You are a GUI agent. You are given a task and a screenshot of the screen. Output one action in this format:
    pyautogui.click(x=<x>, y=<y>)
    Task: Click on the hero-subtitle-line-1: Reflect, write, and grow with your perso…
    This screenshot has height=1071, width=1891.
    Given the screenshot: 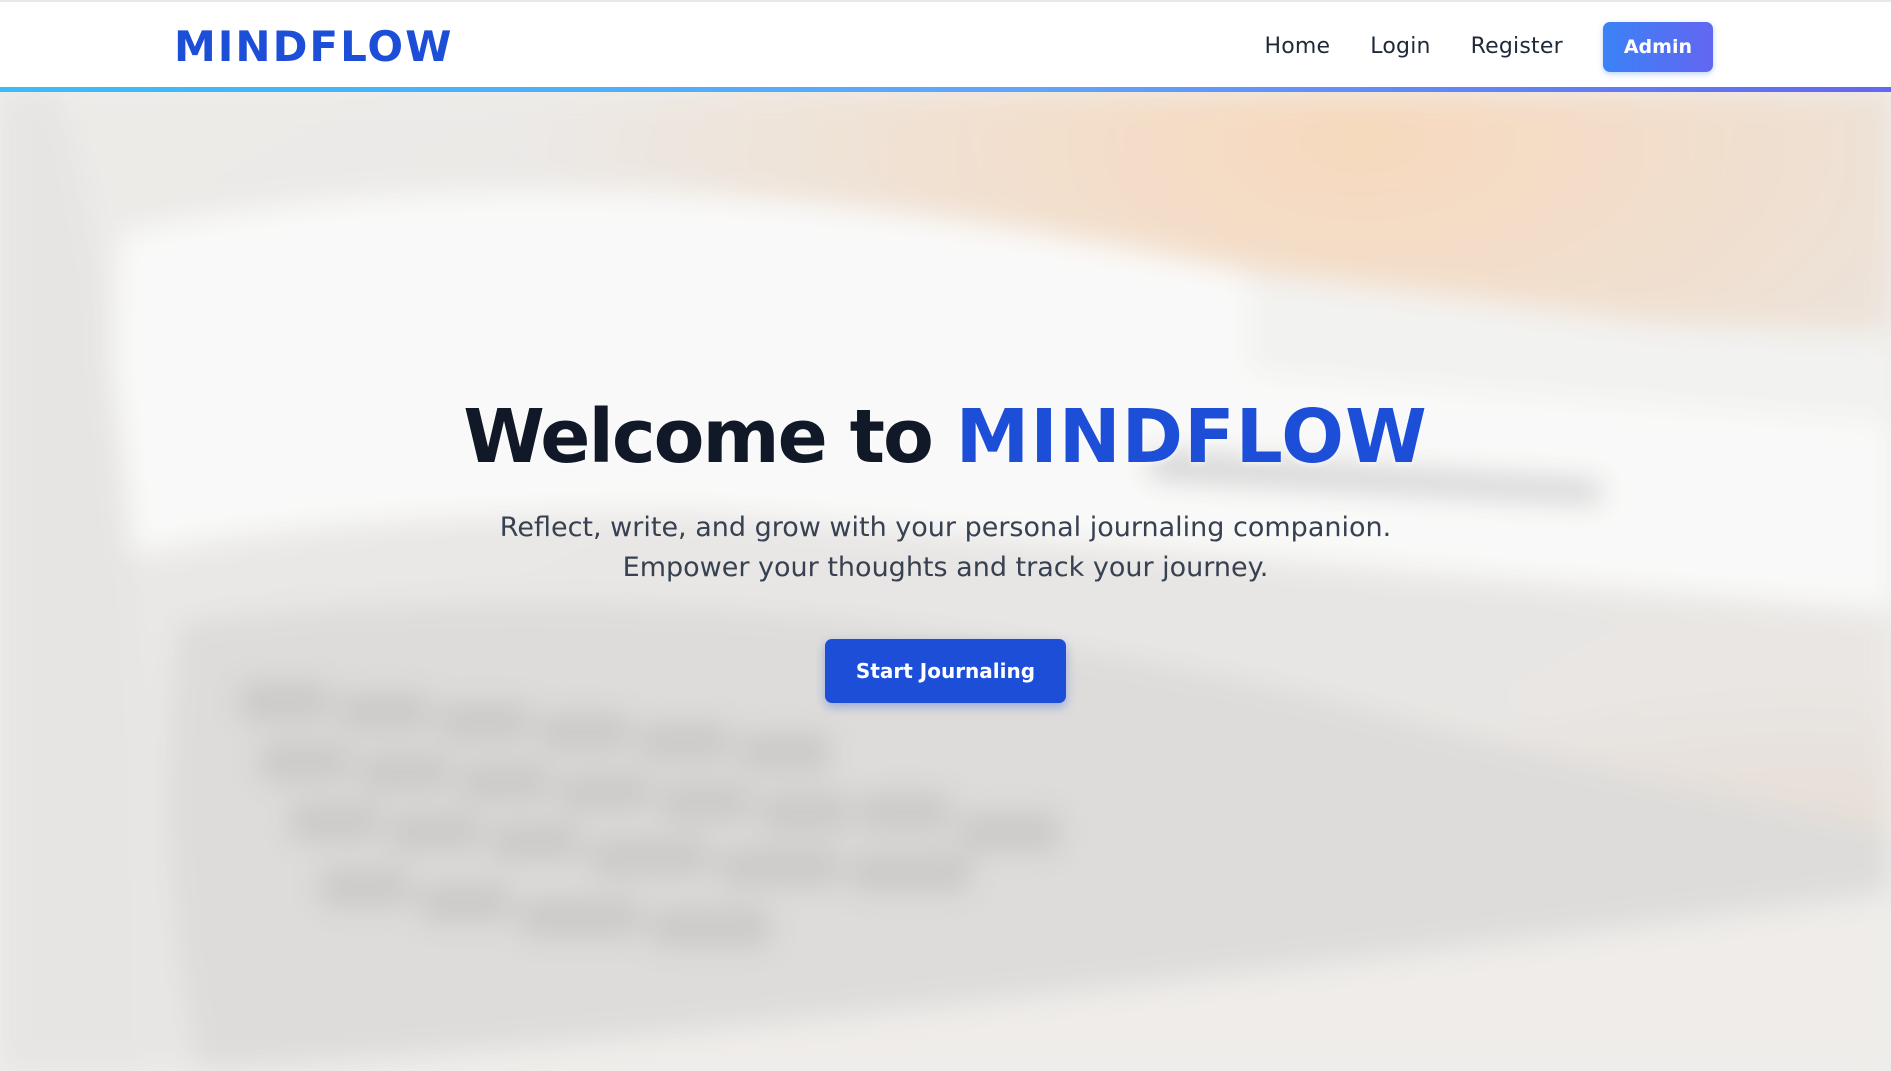 What is the action you would take?
    pyautogui.click(x=945, y=527)
    